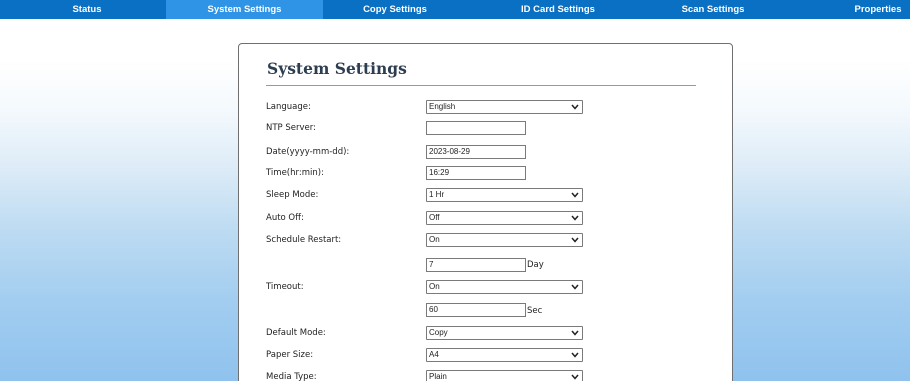 This screenshot has height=381, width=910. Describe the element at coordinates (434, 354) in the screenshot. I see `paper-size-value: A4` at that location.